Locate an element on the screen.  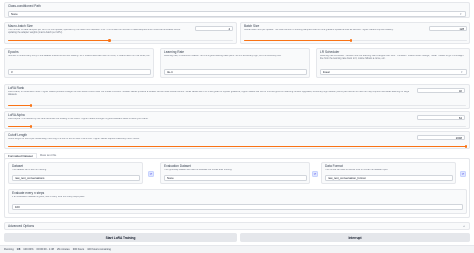
macro-batch-label: Macro-batch Size is located at coordinates (20, 26).